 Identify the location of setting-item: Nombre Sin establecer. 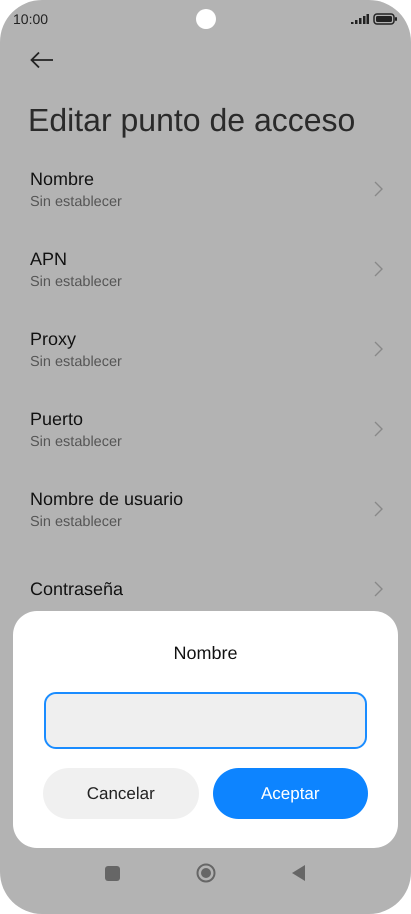
(205, 196).